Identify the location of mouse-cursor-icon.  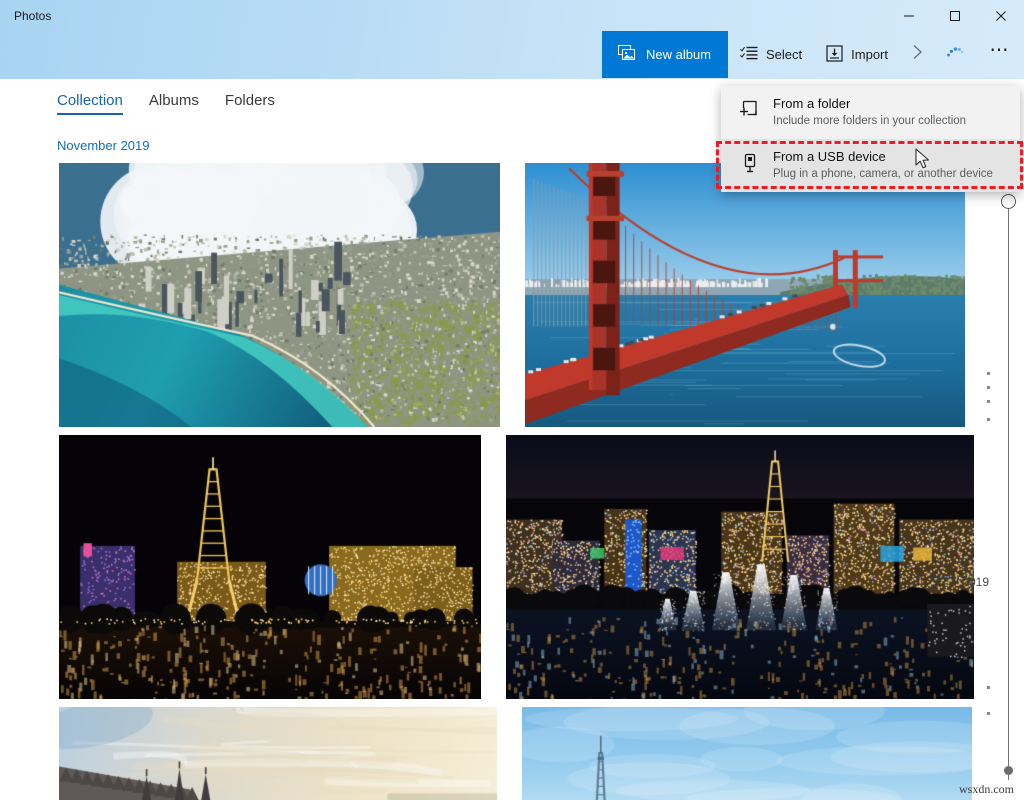
(923, 162).